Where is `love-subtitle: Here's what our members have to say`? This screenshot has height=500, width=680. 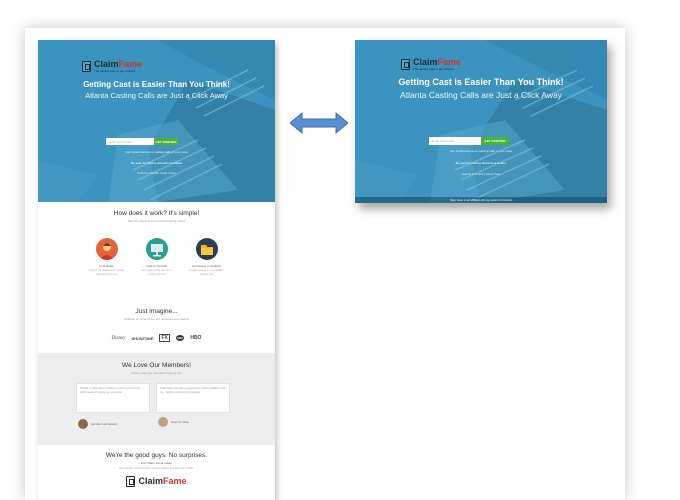 love-subtitle: Here's what our members have to say is located at coordinates (156, 373).